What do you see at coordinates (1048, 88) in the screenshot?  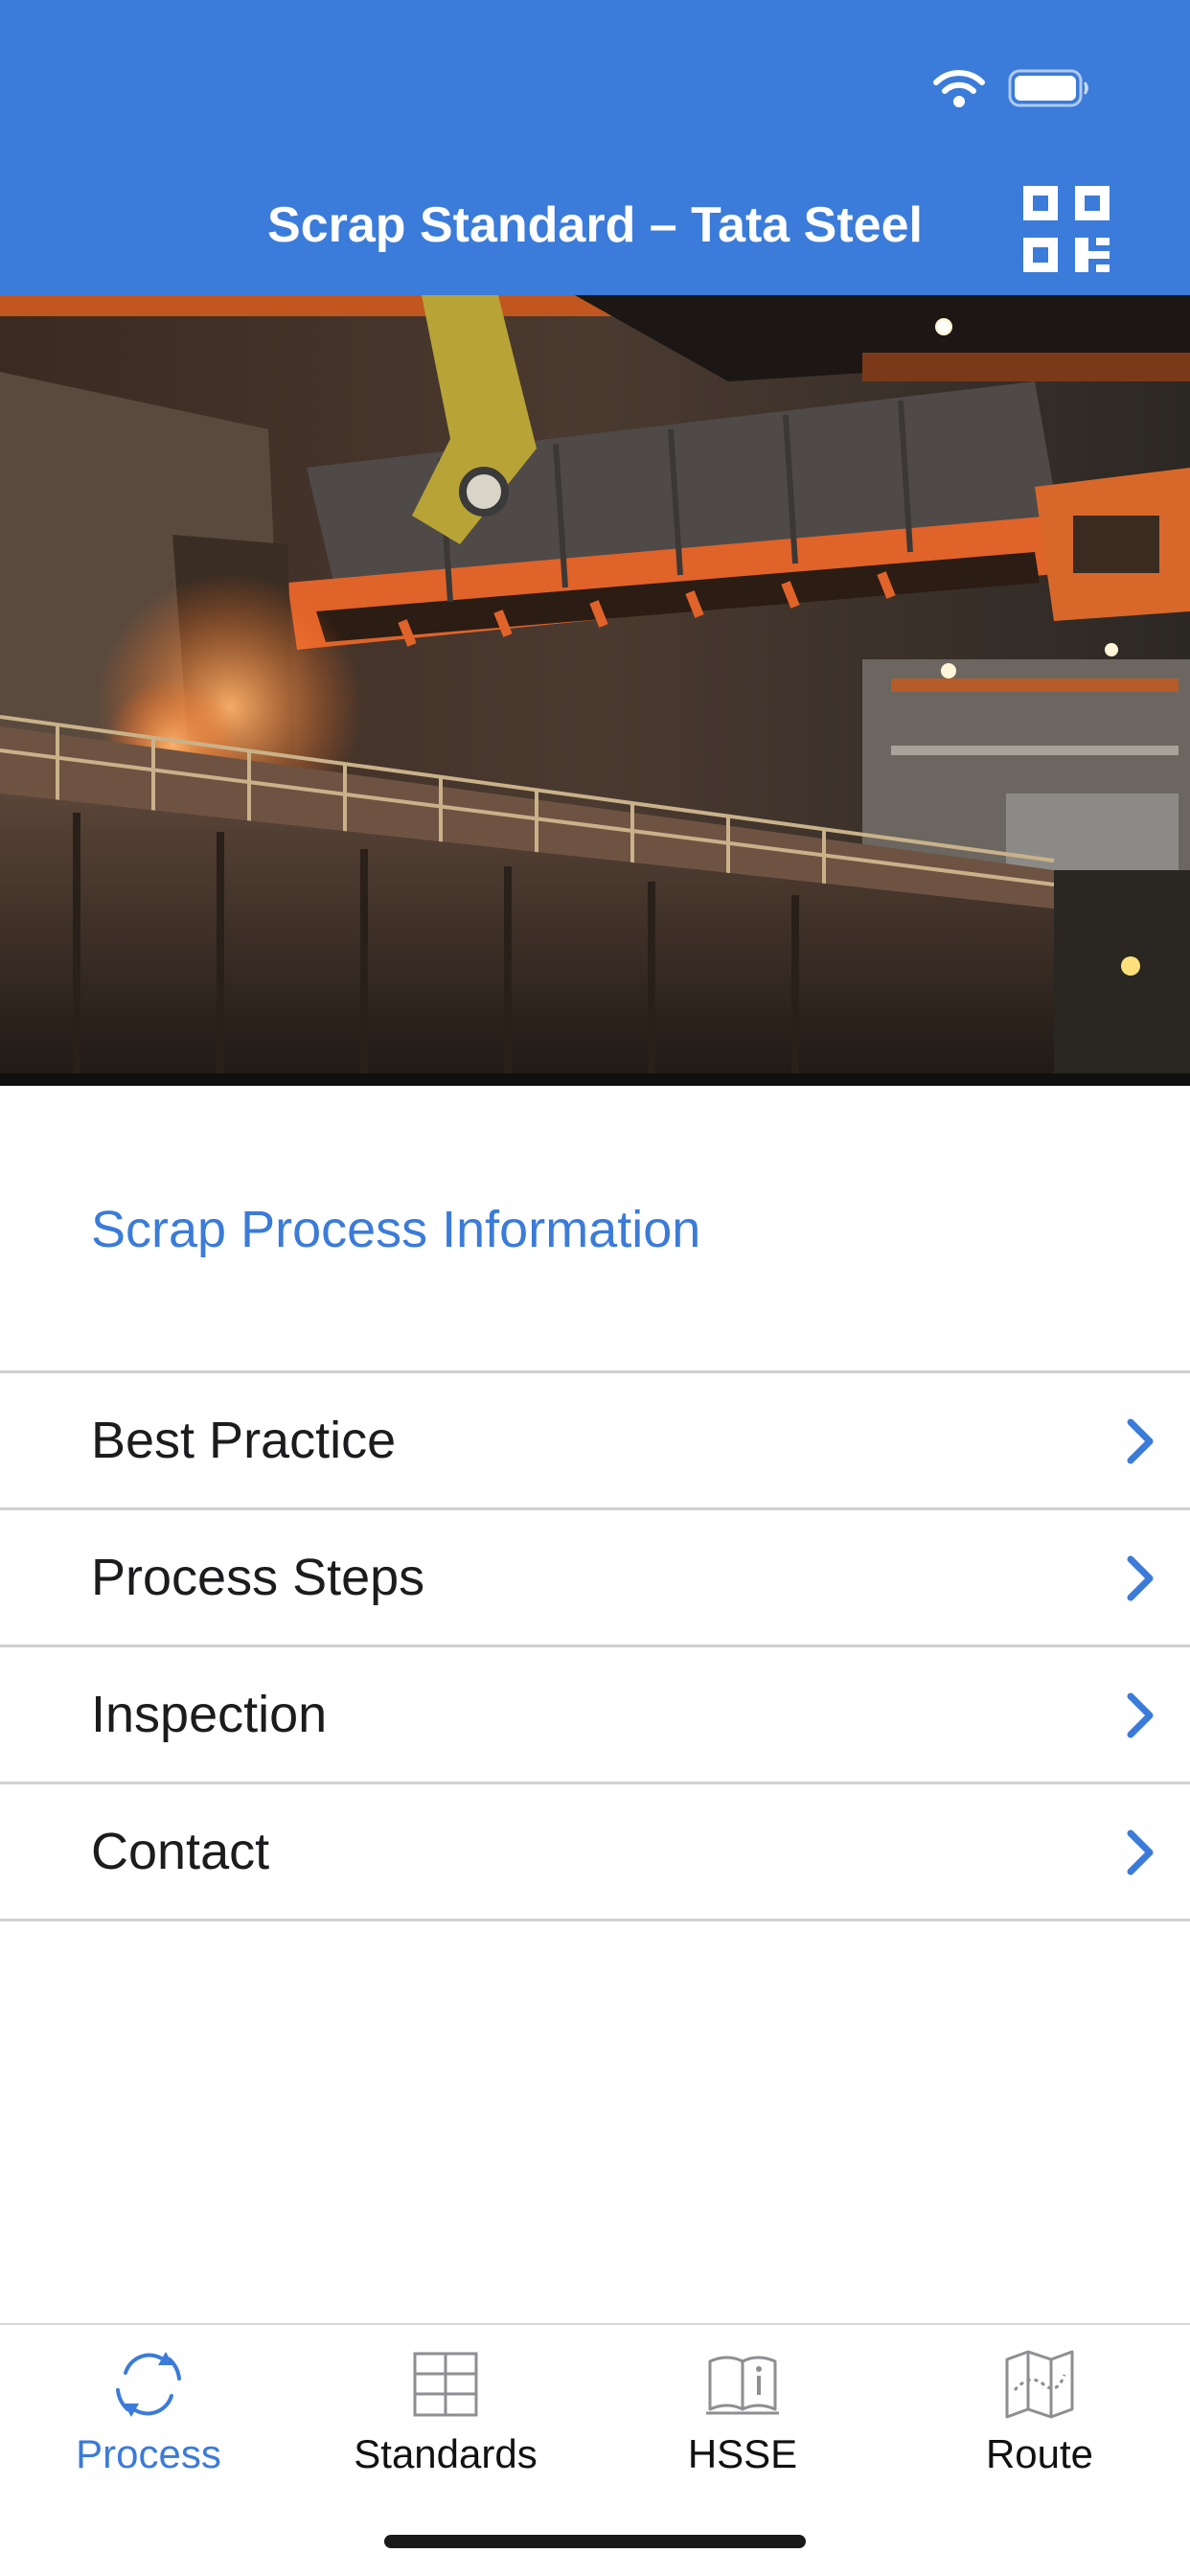 I see `battery-icon` at bounding box center [1048, 88].